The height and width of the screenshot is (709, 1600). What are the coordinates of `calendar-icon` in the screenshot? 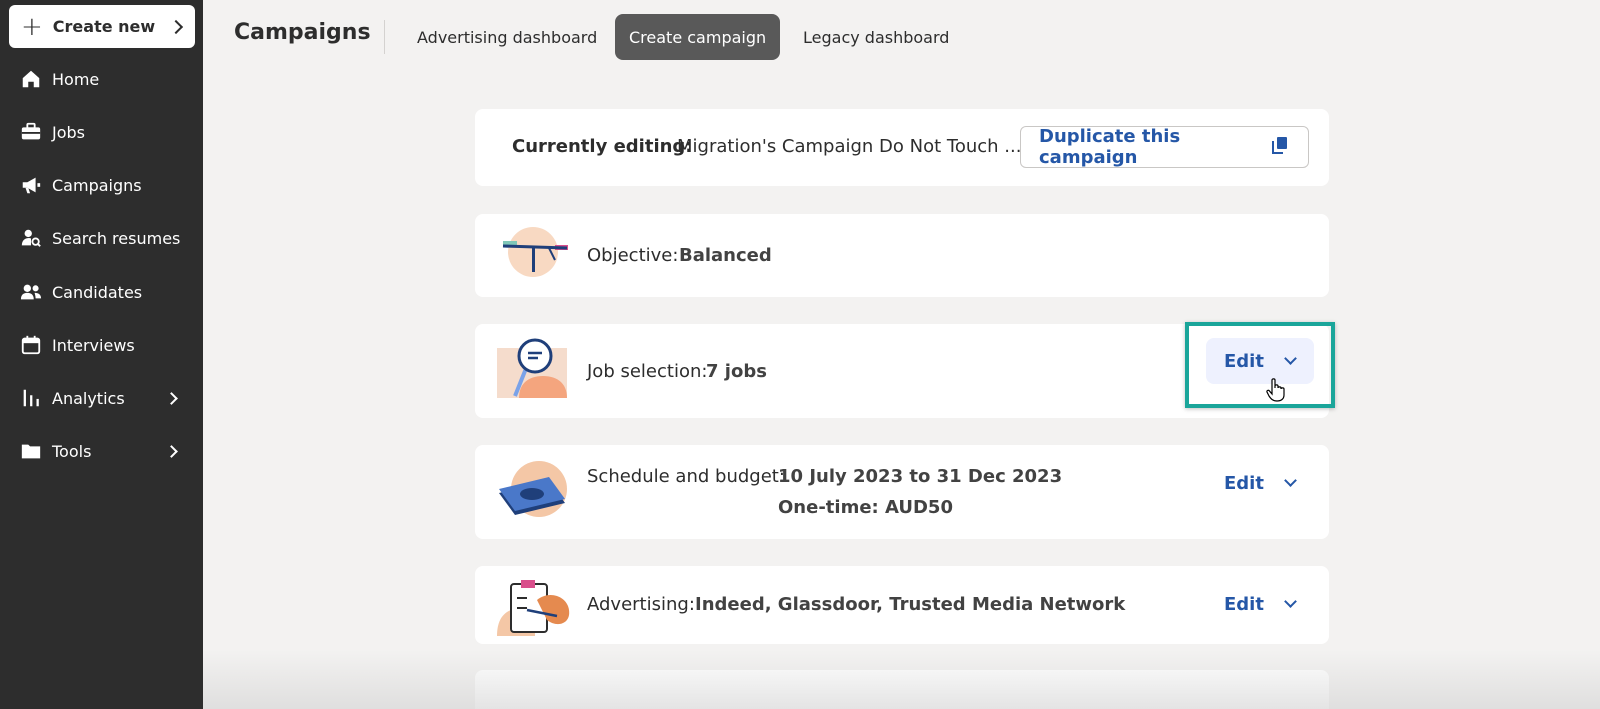 It's located at (31, 345).